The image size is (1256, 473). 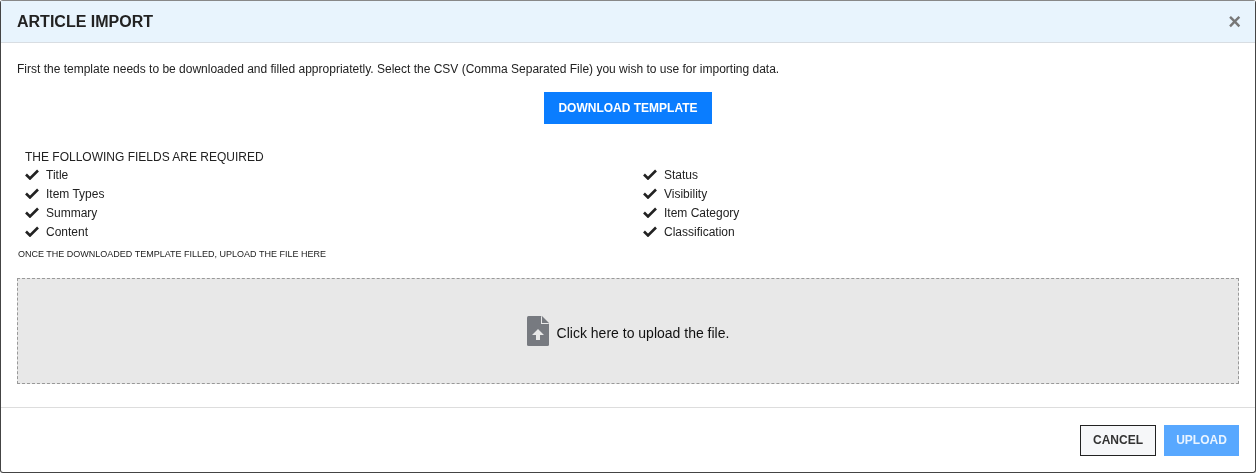 What do you see at coordinates (1234, 21) in the screenshot?
I see `close-button: ×` at bounding box center [1234, 21].